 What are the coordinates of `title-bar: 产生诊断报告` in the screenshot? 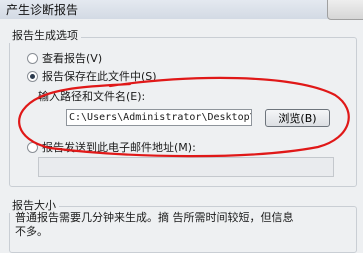 It's located at (181, 10).